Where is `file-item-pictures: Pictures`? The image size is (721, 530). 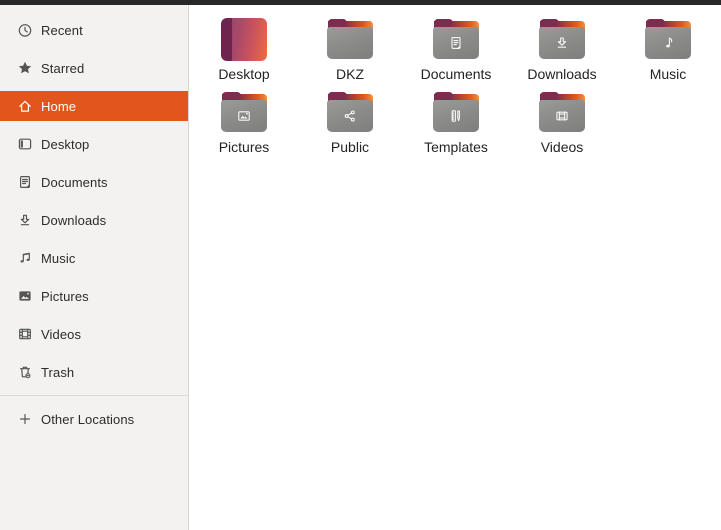
file-item-pictures: Pictures is located at coordinates (244, 122).